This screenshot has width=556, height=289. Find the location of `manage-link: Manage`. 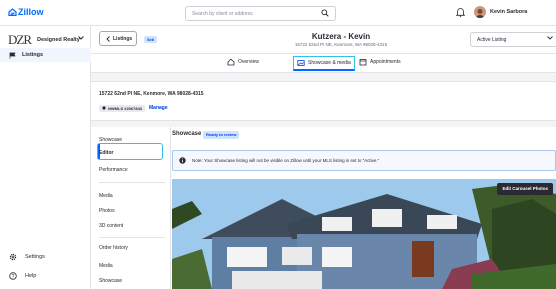

manage-link: Manage is located at coordinates (158, 108).